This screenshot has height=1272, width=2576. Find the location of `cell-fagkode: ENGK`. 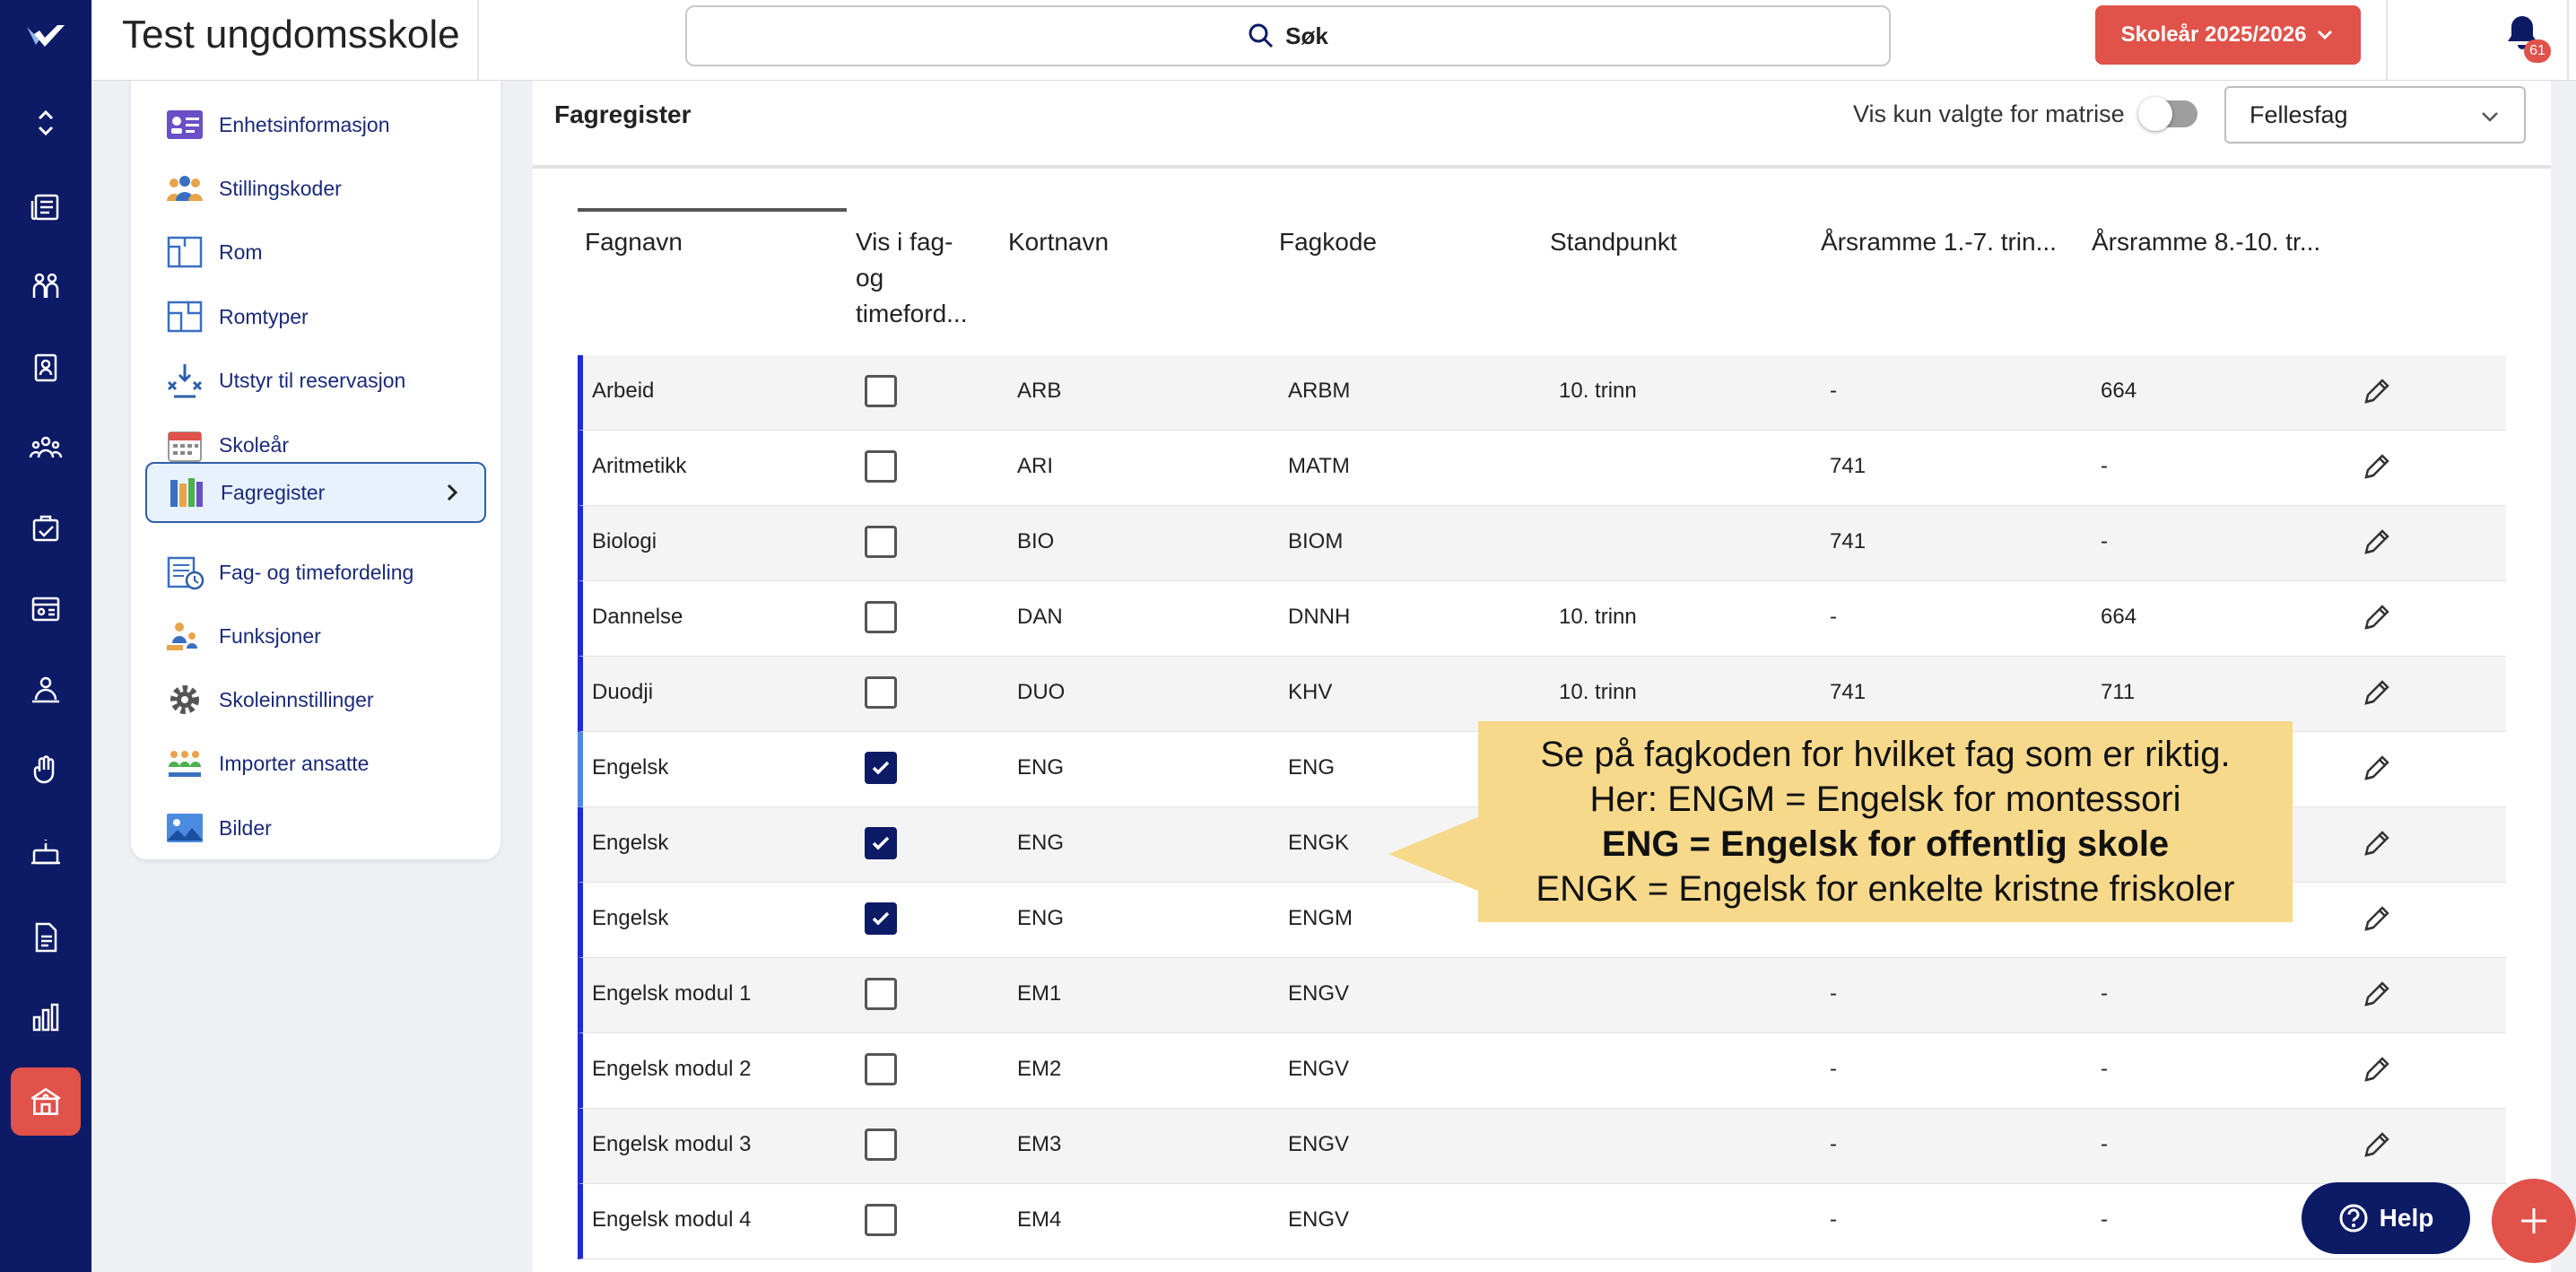

cell-fagkode: ENGK is located at coordinates (1319, 843).